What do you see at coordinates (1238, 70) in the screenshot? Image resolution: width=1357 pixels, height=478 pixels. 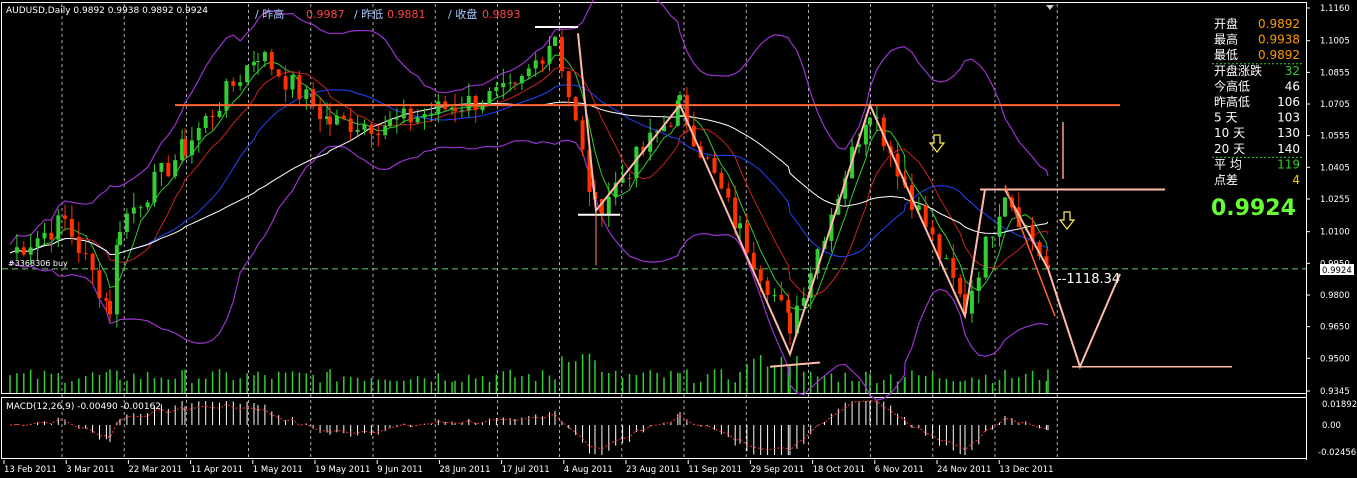 I see `info-row-key: 开盘涨跌` at bounding box center [1238, 70].